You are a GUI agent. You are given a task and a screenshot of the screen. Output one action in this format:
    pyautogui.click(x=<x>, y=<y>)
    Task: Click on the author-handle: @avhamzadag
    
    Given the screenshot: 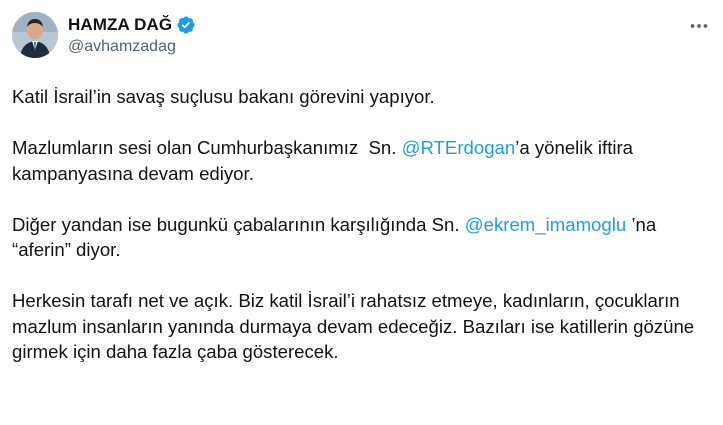 What is the action you would take?
    pyautogui.click(x=132, y=47)
    